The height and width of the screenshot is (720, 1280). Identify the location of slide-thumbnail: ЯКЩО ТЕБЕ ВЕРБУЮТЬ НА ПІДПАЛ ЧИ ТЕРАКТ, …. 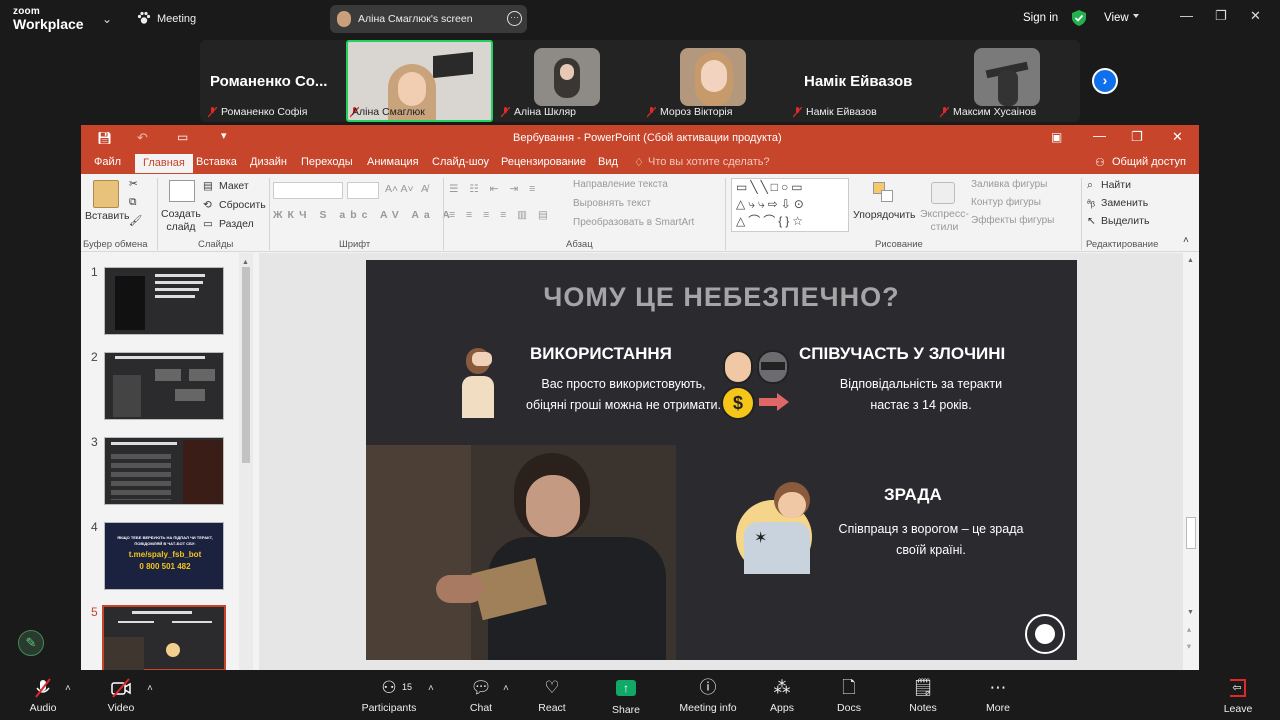
(164, 556).